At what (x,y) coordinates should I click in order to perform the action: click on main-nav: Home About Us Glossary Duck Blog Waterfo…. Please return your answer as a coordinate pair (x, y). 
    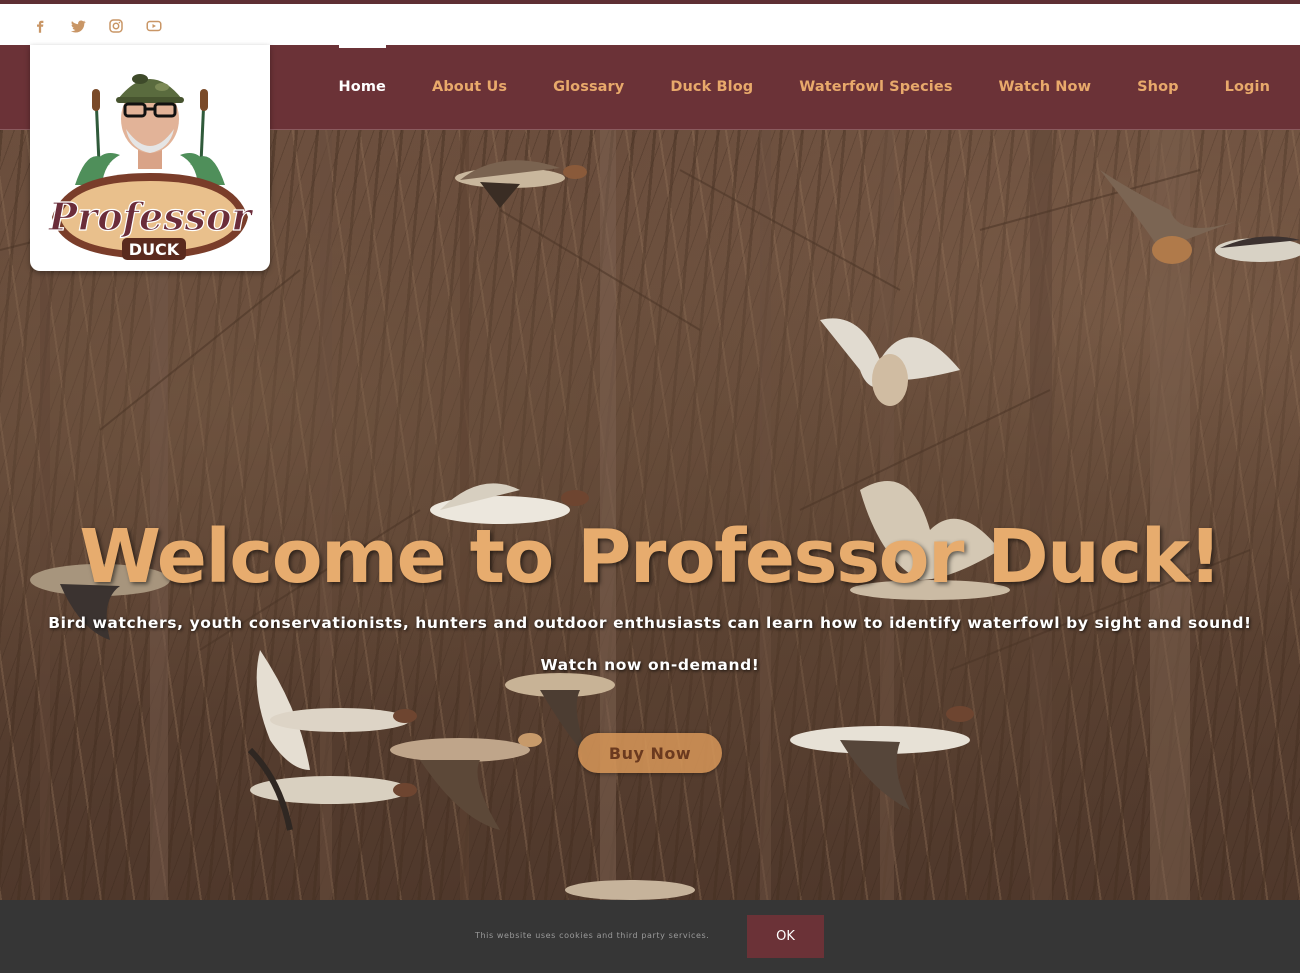
    Looking at the image, I should click on (781, 87).